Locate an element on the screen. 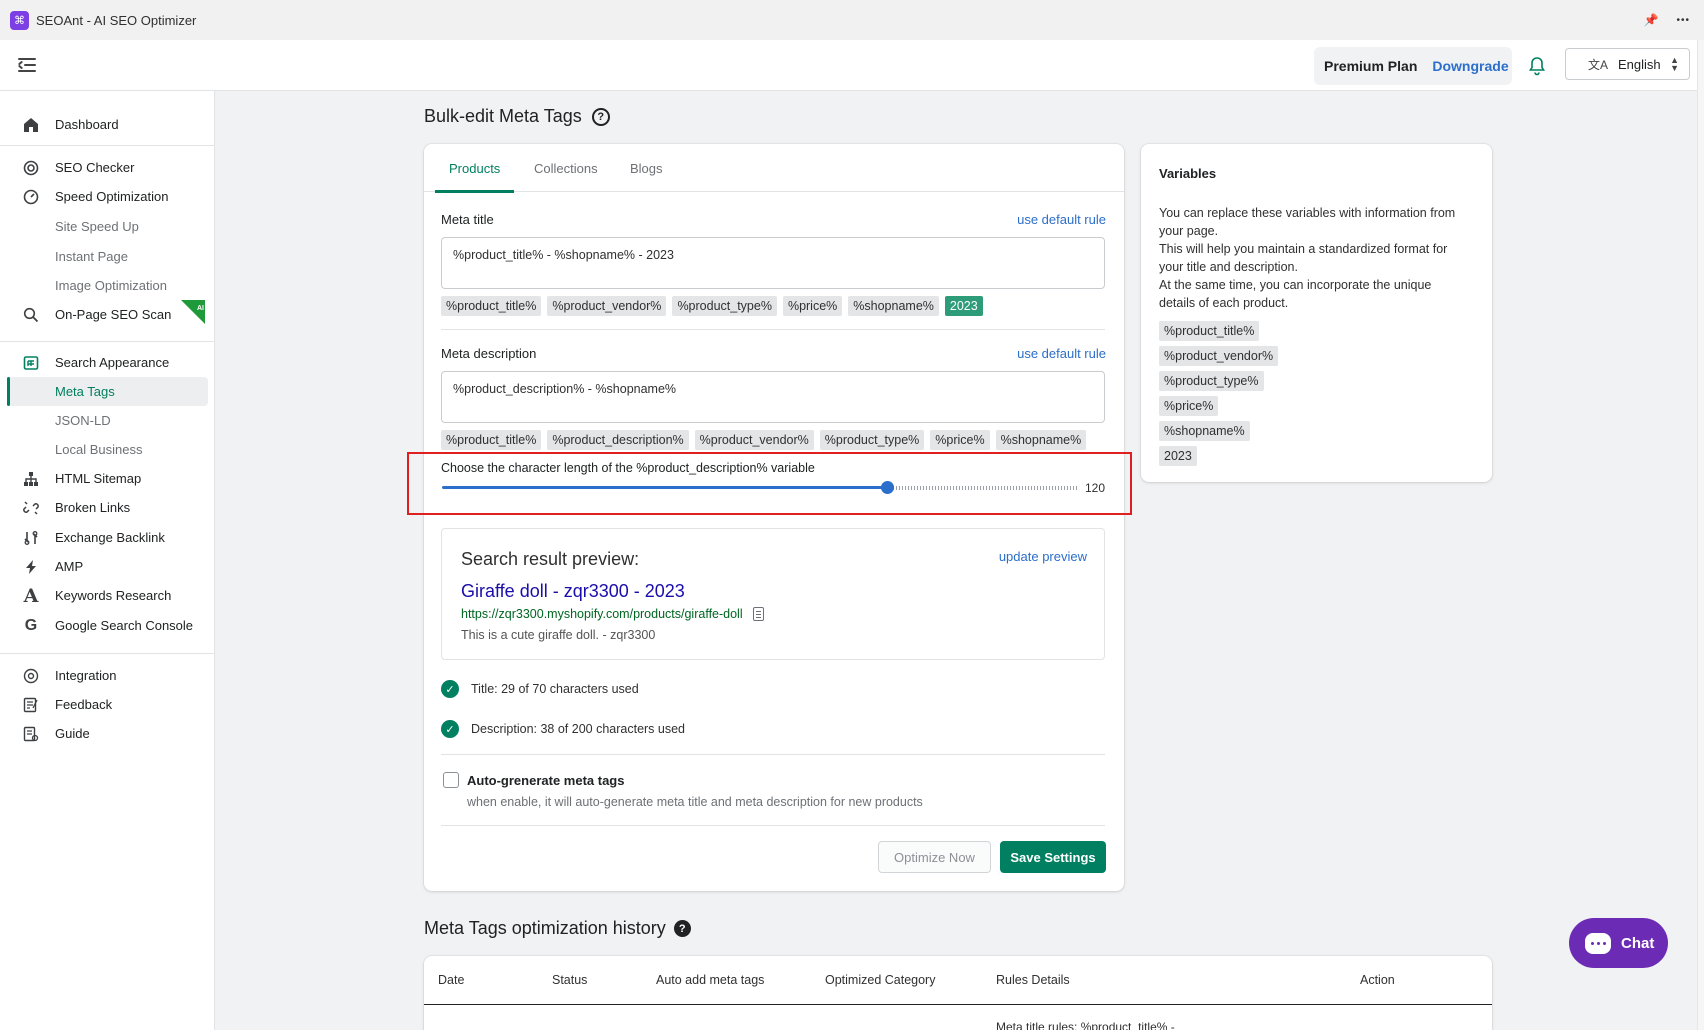  sidebar-item-image-optimization: Image Optimization is located at coordinates (107, 285).